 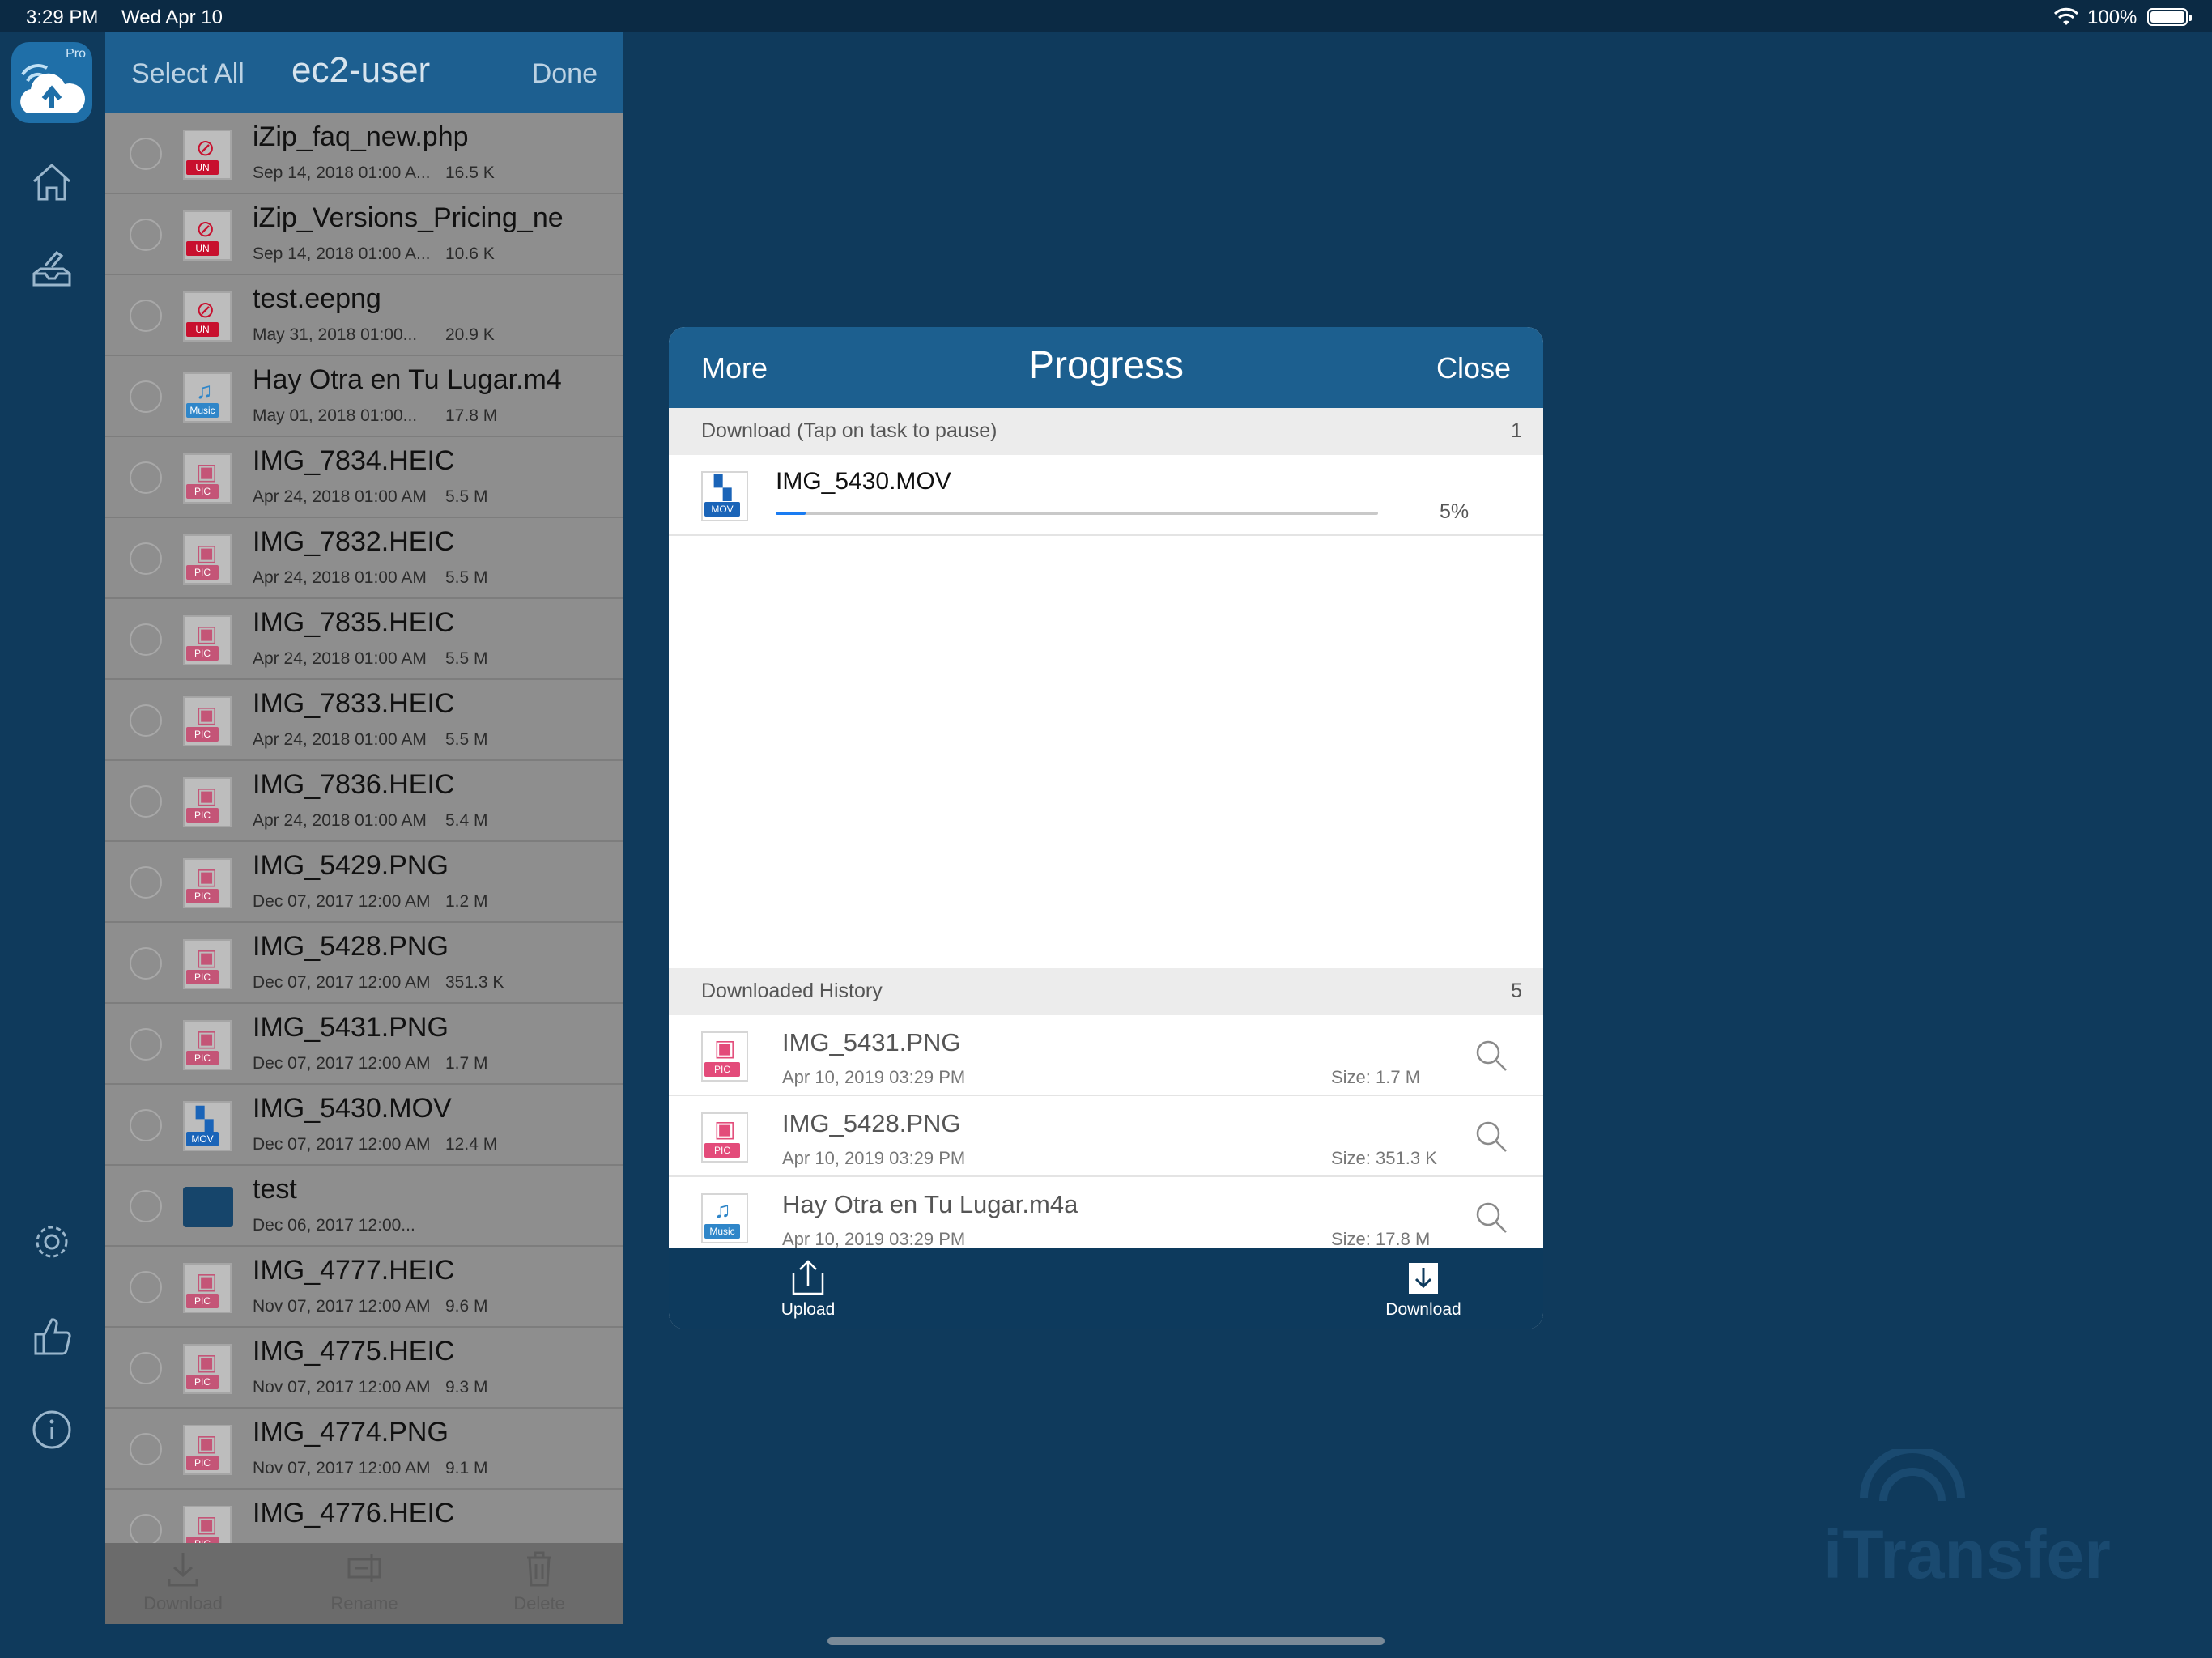 What do you see at coordinates (340, 577) in the screenshot?
I see `file-date: Apr 24, 2018 01:00 AM` at bounding box center [340, 577].